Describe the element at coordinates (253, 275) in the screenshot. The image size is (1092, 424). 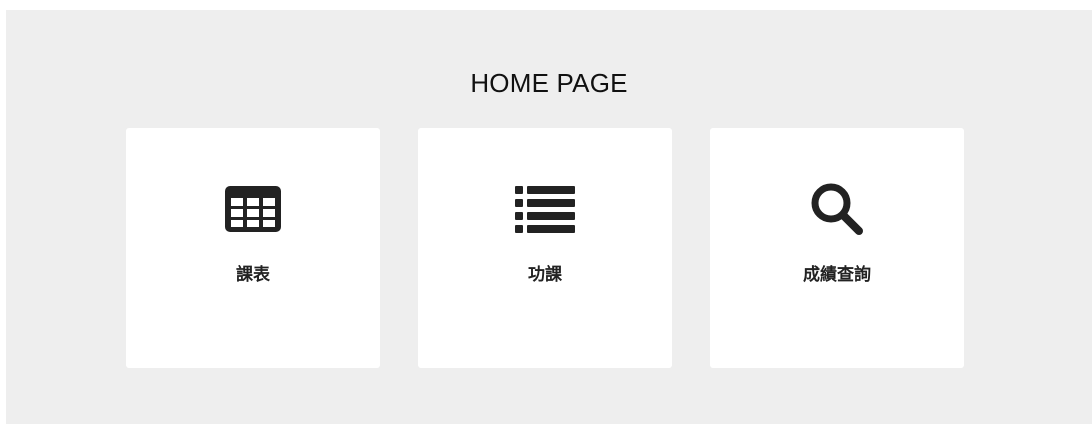
I see `timetable-card-label: 課表` at that location.